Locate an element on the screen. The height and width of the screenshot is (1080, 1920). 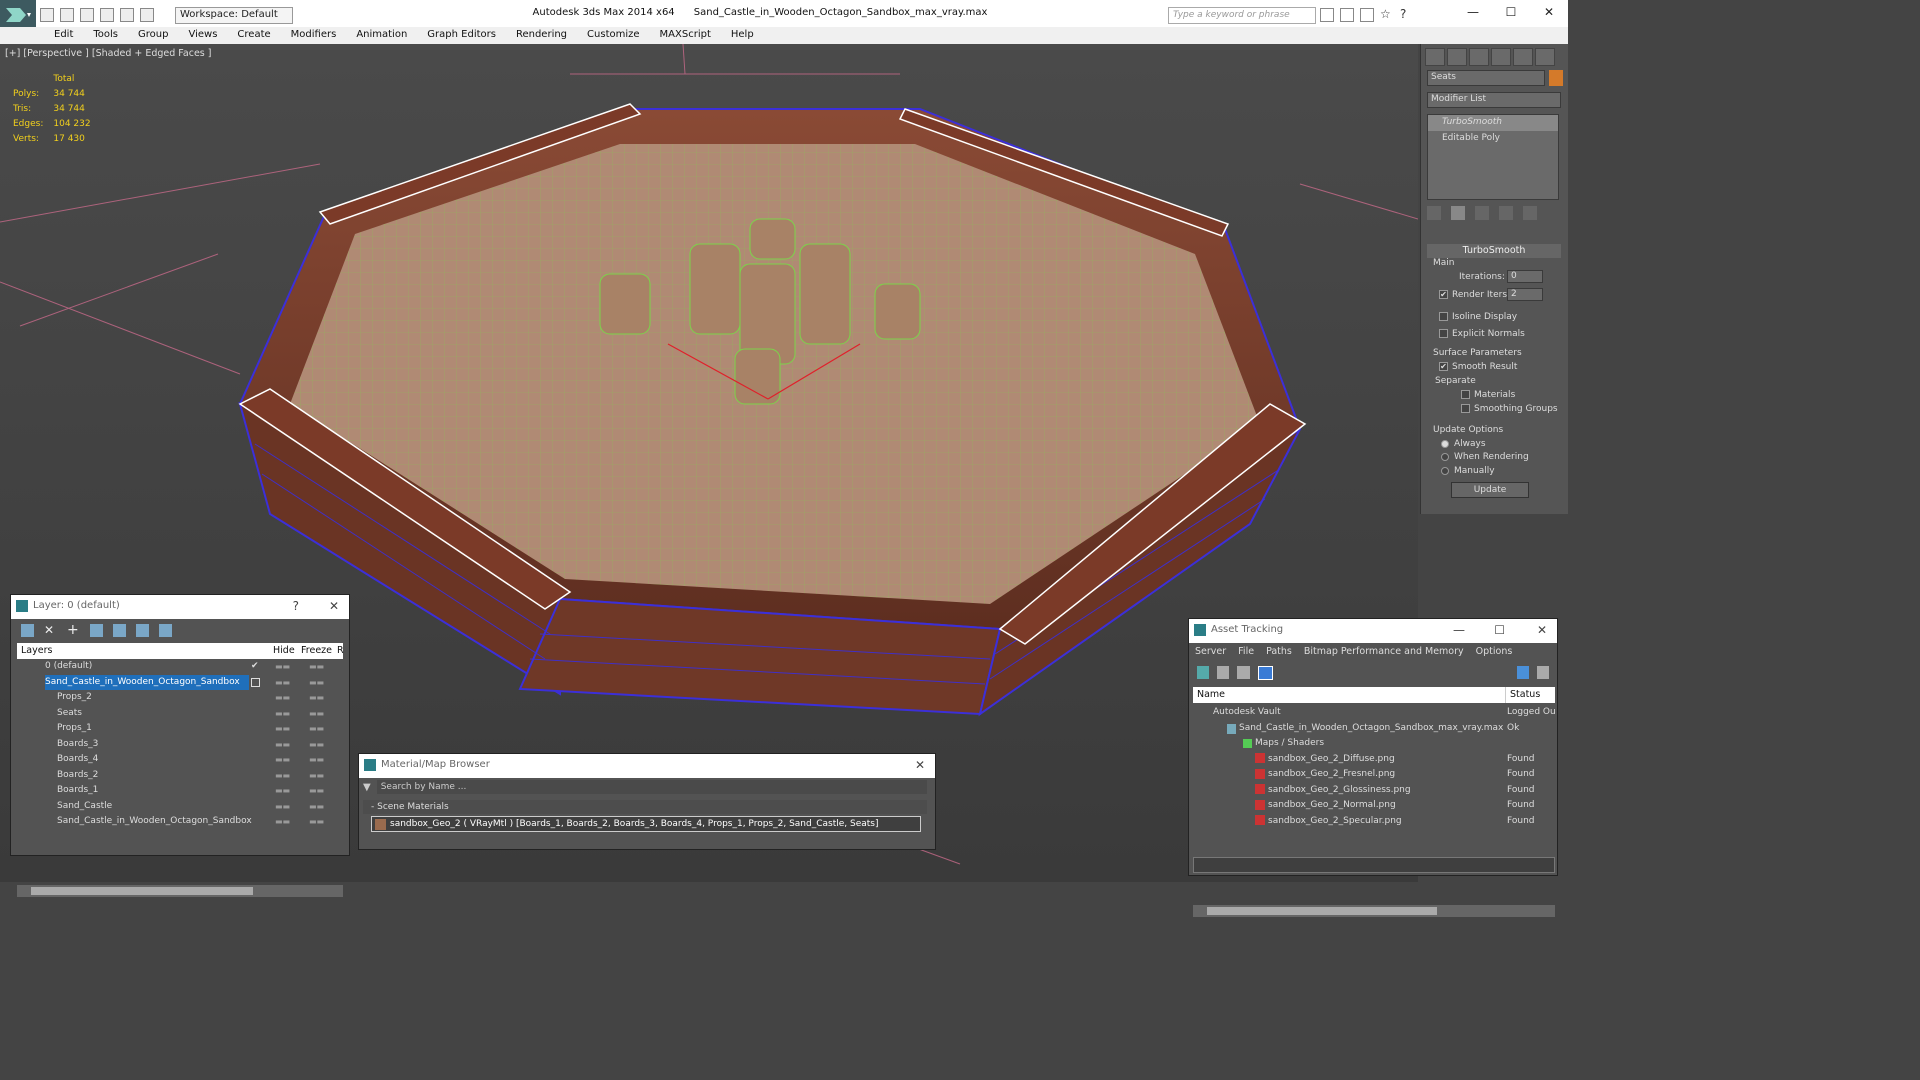
redo-icon is located at coordinates (127, 15).